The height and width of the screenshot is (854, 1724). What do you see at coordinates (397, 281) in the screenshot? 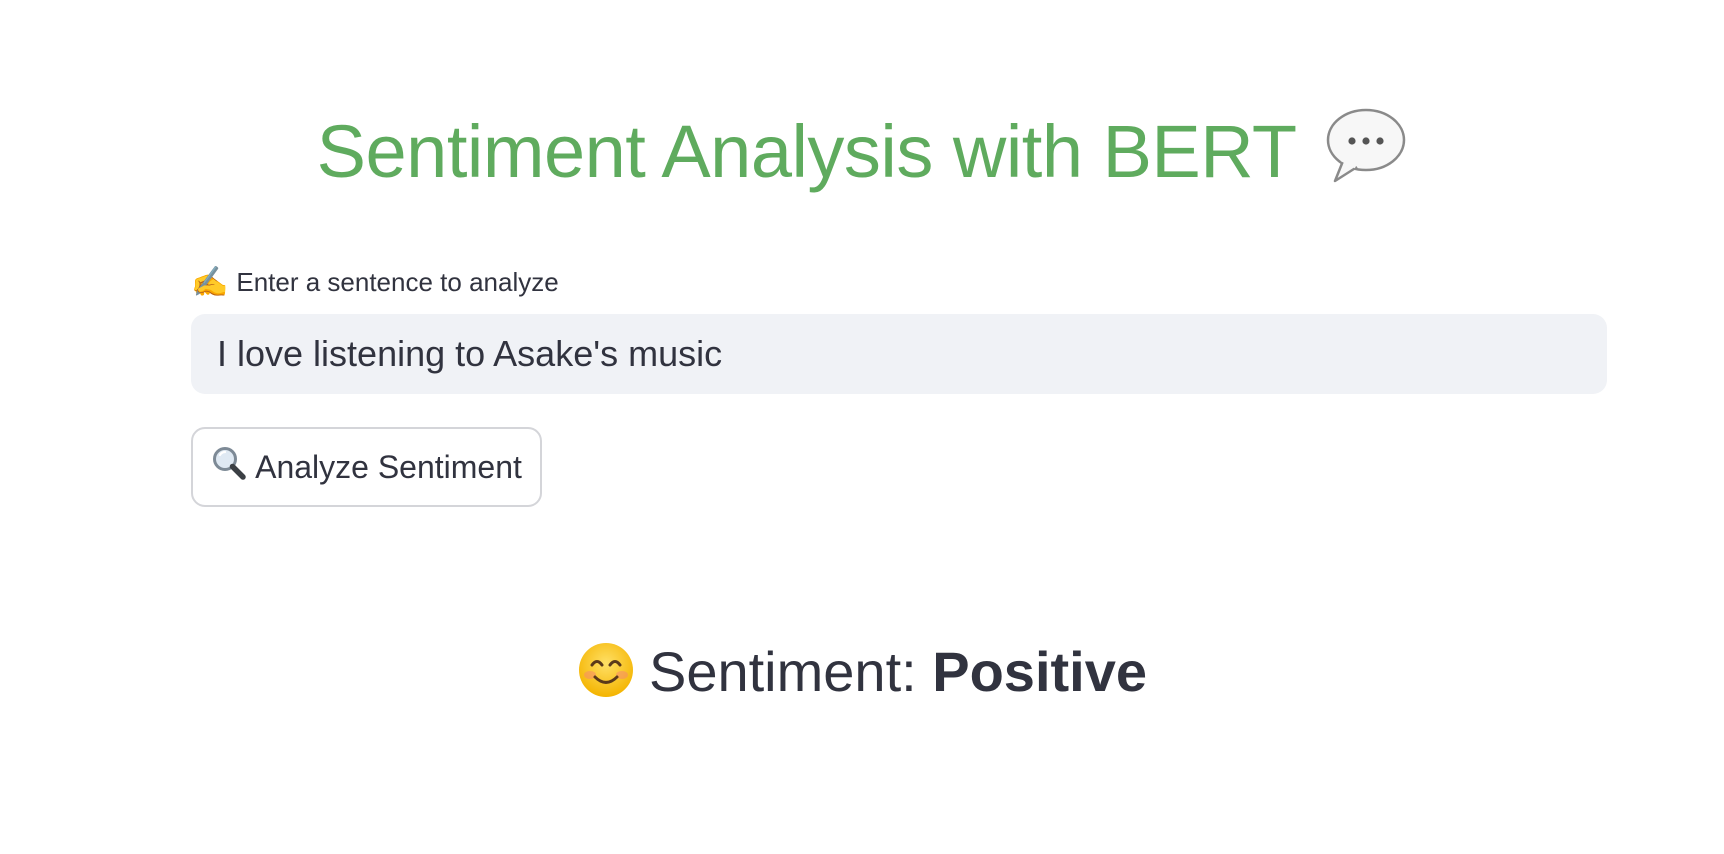
I see `input-label-text: Enter a sentence to analyze` at bounding box center [397, 281].